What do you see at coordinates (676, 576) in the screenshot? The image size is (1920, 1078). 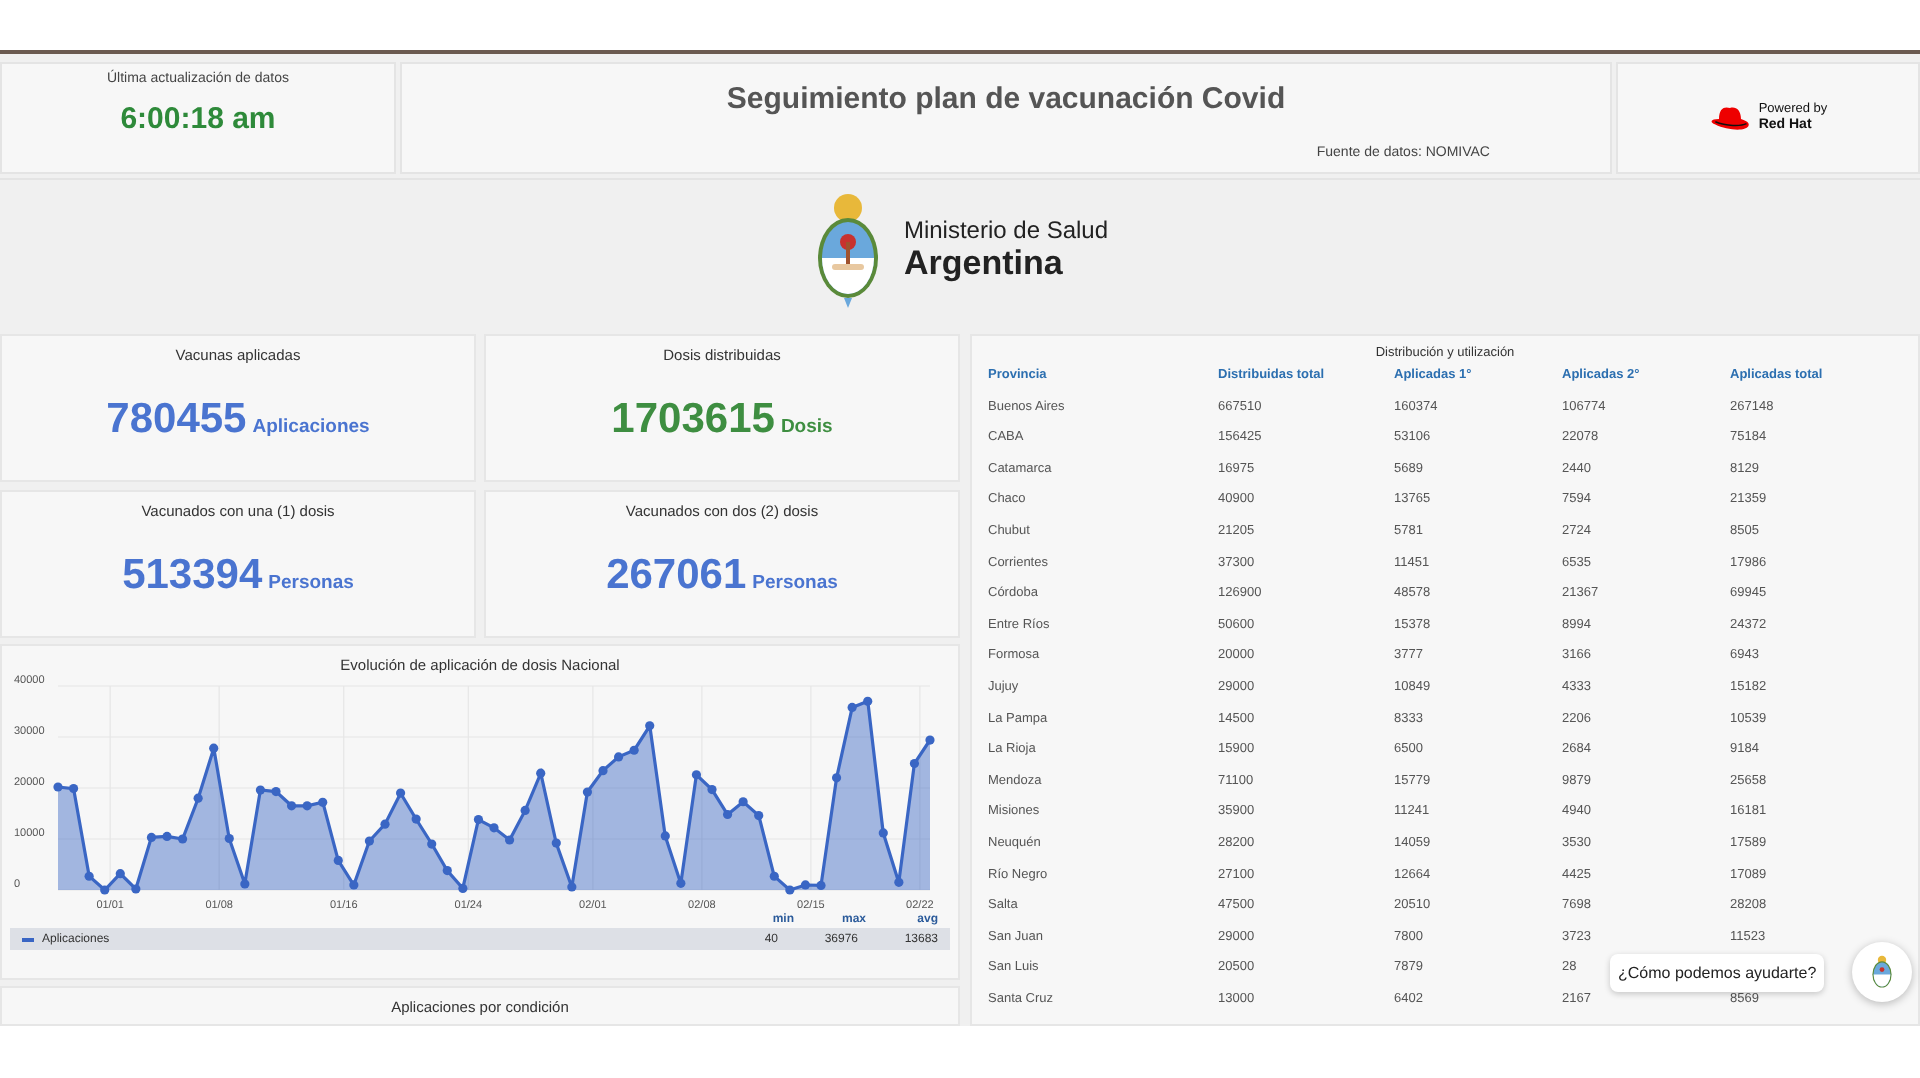 I see `kpi-value: 267061` at bounding box center [676, 576].